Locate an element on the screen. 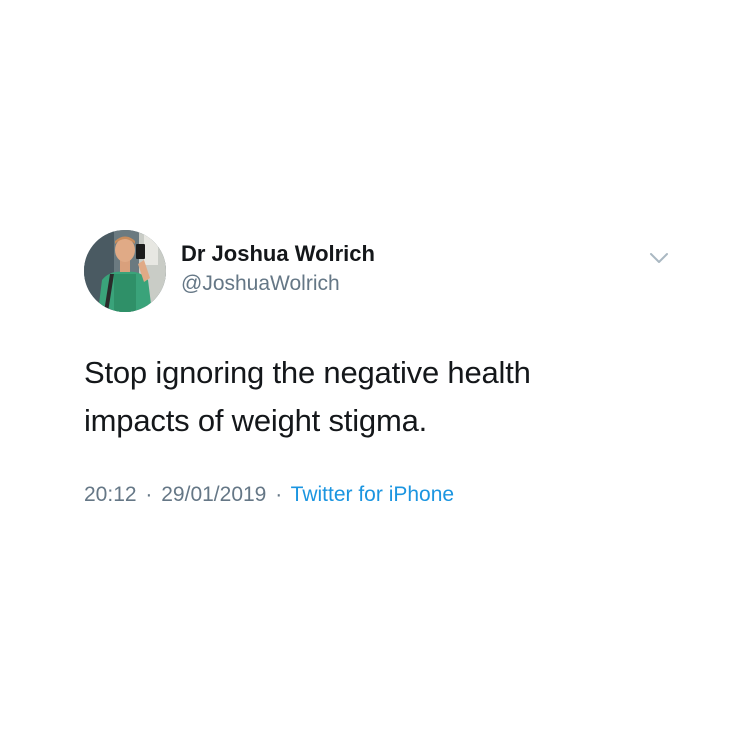 This screenshot has height=750, width=750. tweet-text-line: impacts of weight stigma. is located at coordinates (256, 420).